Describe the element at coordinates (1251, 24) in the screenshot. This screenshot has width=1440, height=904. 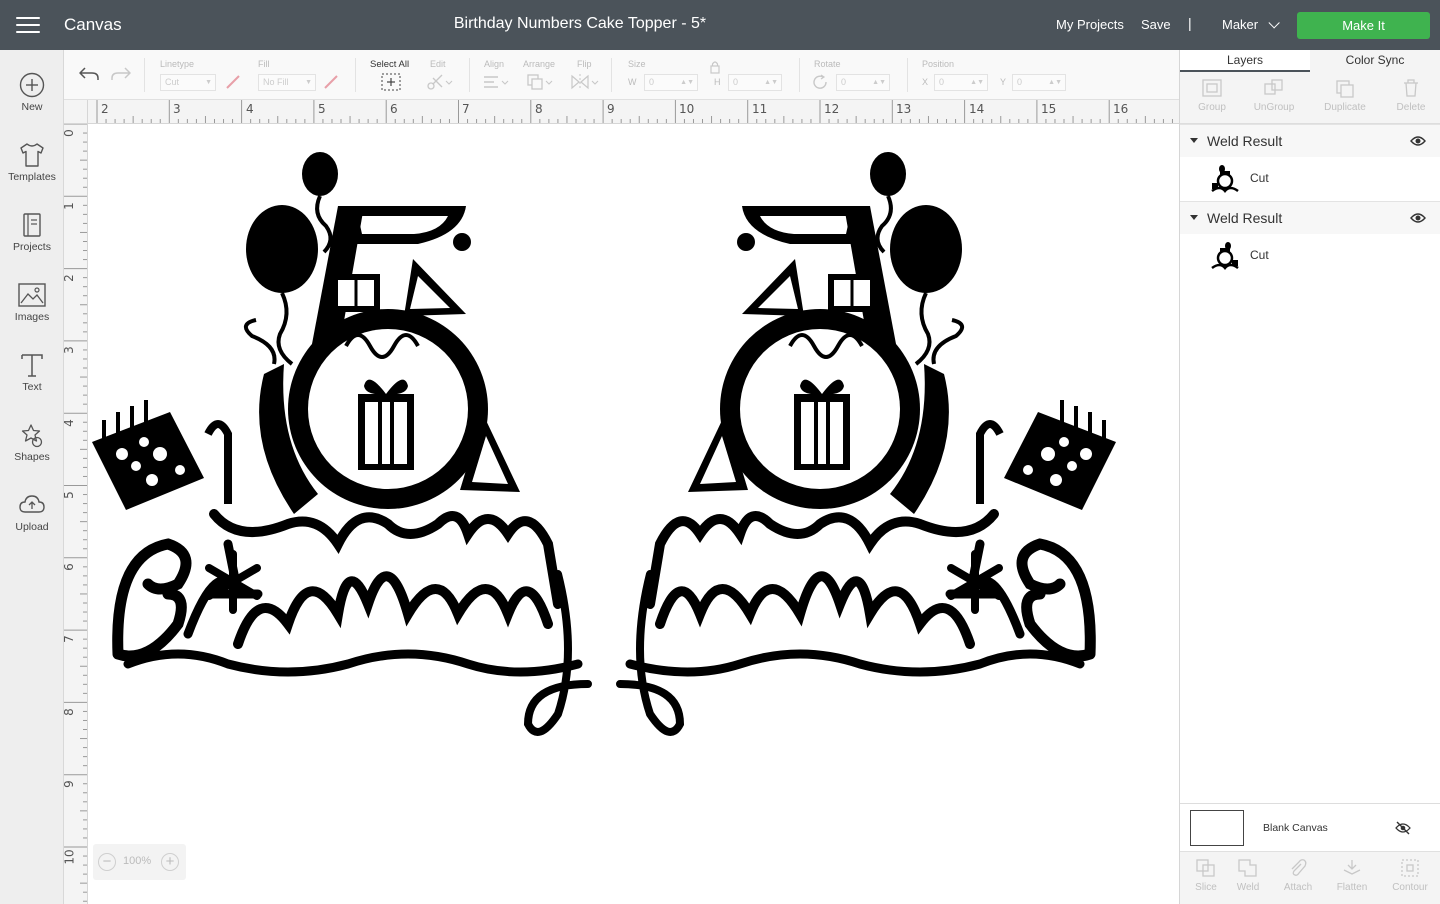
I see `machine-selector: Maker` at that location.